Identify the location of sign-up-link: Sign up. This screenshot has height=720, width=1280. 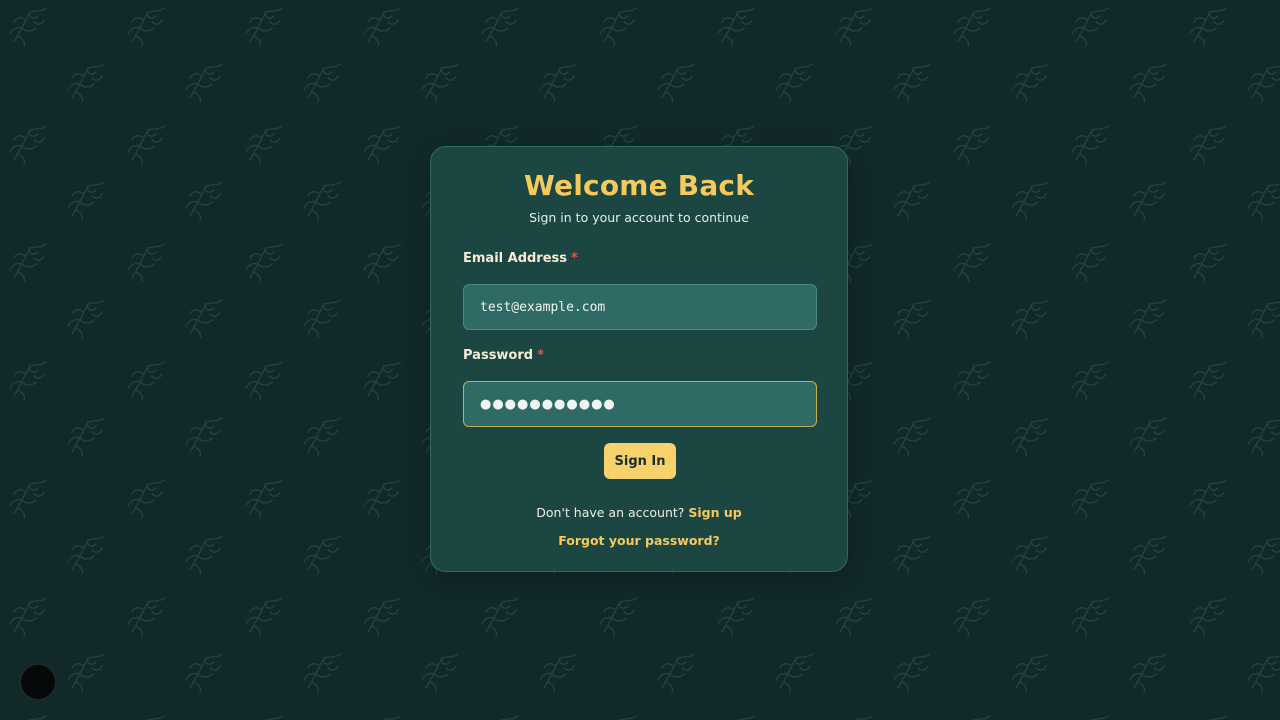
(714, 512).